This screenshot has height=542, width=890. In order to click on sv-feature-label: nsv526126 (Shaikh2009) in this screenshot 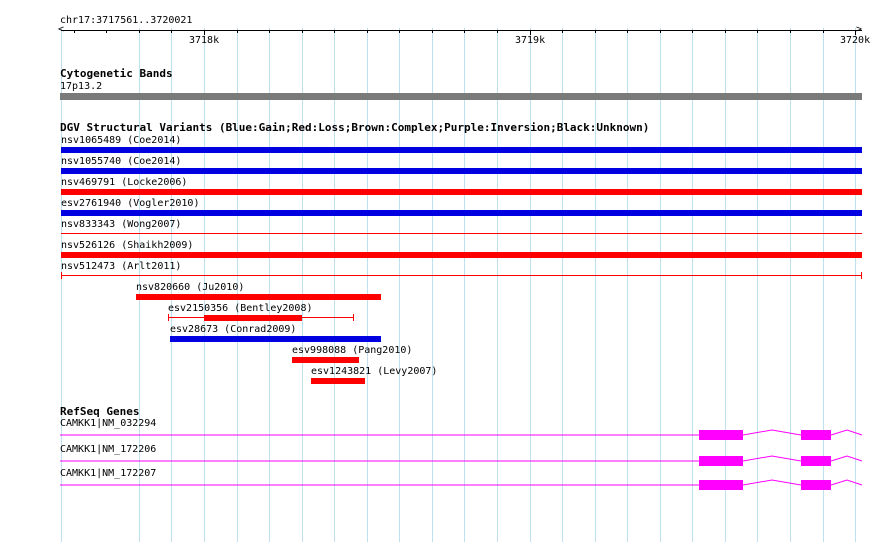, I will do `click(127, 245)`.